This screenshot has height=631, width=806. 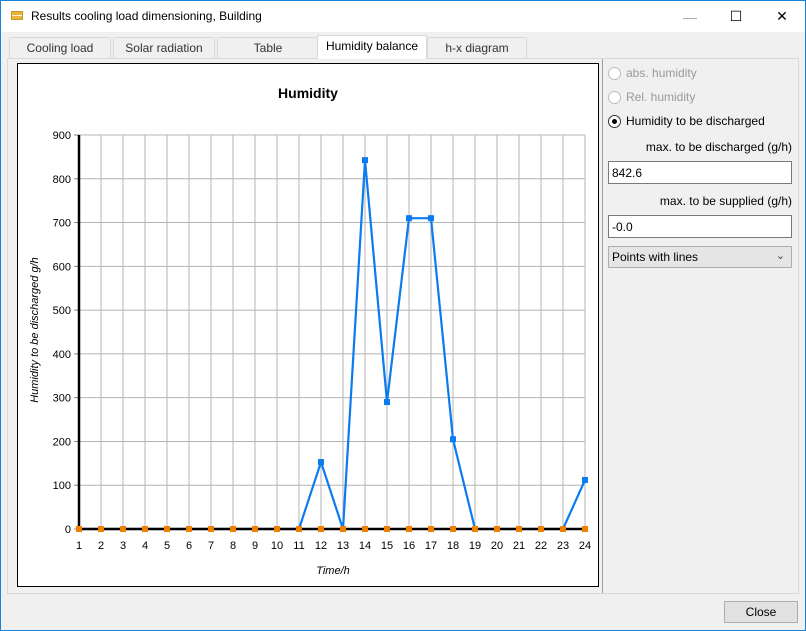 I want to click on tab-table: Table, so click(x=268, y=47).